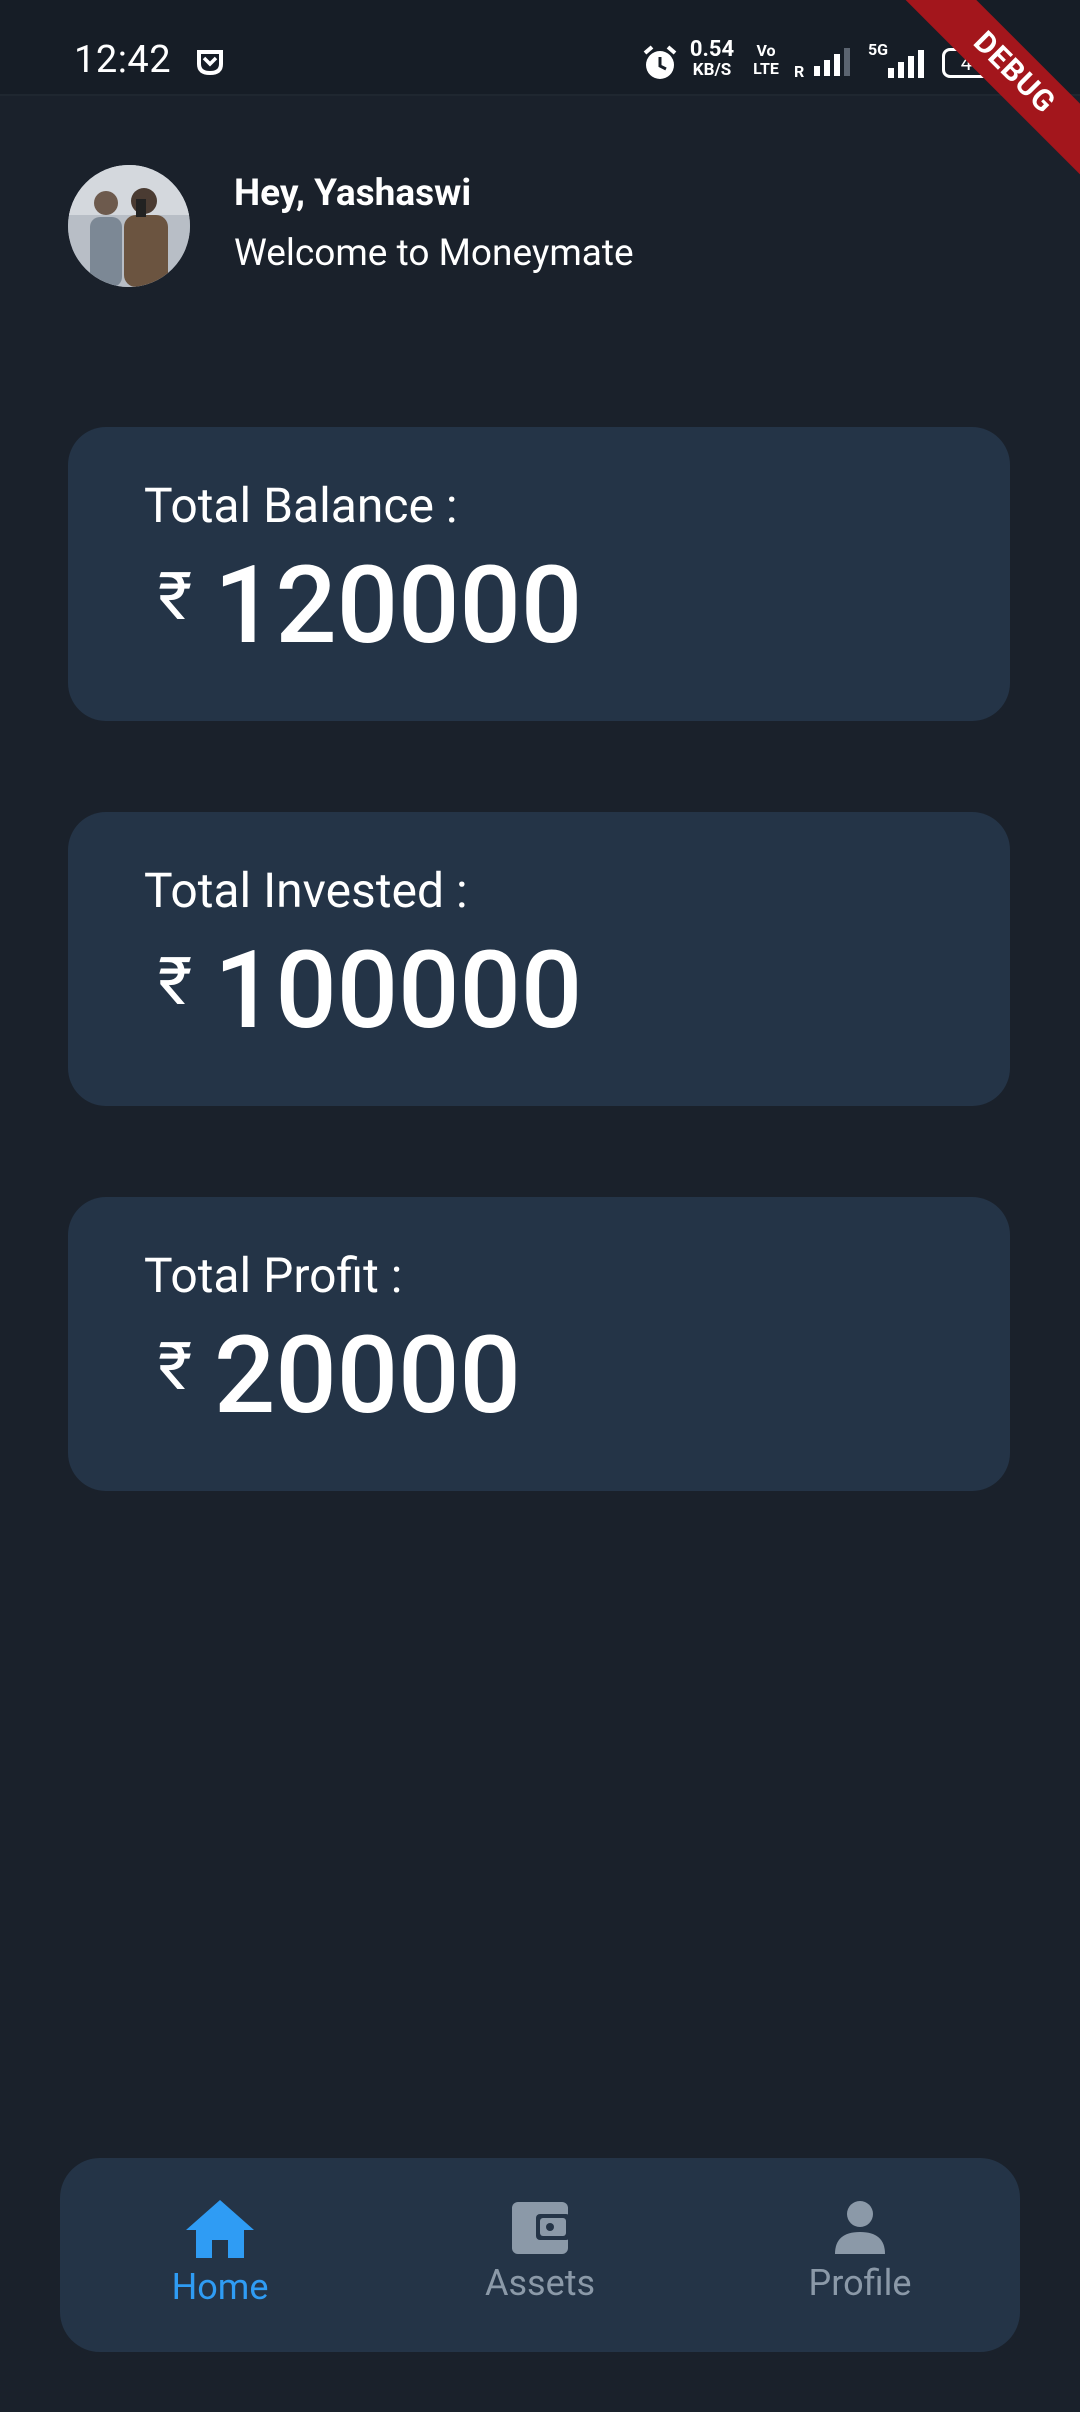  I want to click on status-bar: 12:42 0.54 KB/S Vo LTE R 5G, so click(540, 48).